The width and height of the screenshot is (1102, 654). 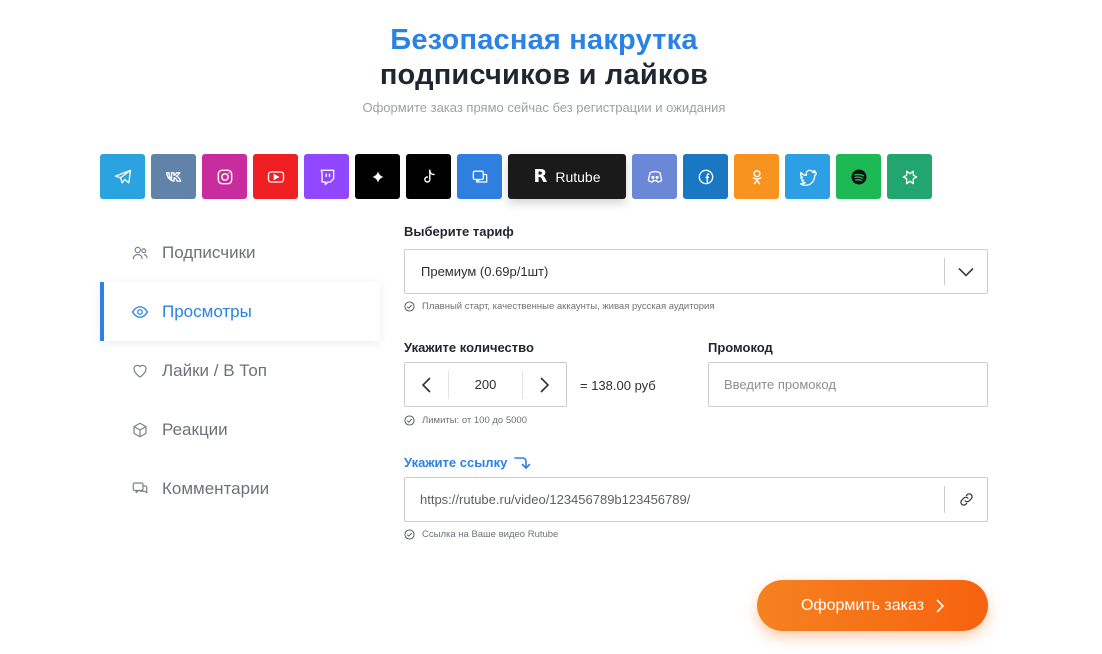 I want to click on sidebar-item-likes: Лайки / В Топ, so click(x=240, y=370).